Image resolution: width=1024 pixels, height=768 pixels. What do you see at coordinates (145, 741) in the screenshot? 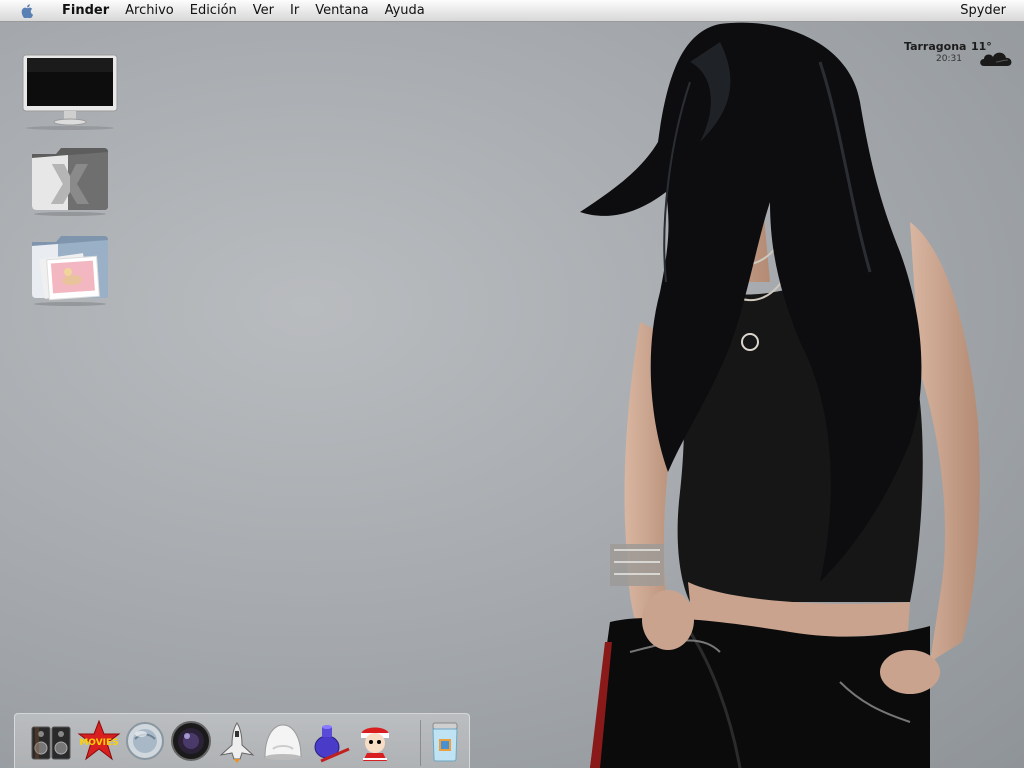
I see `globe-icon` at bounding box center [145, 741].